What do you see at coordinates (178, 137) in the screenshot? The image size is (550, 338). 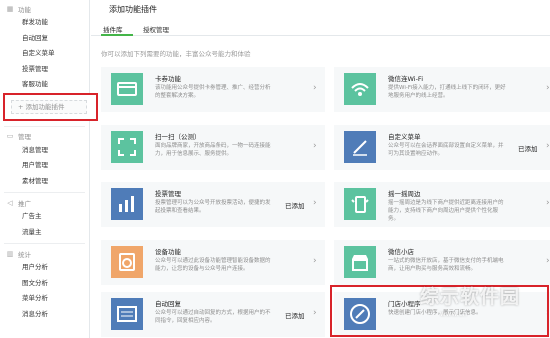 I see `plugin-name: 扫一扫（公测）` at bounding box center [178, 137].